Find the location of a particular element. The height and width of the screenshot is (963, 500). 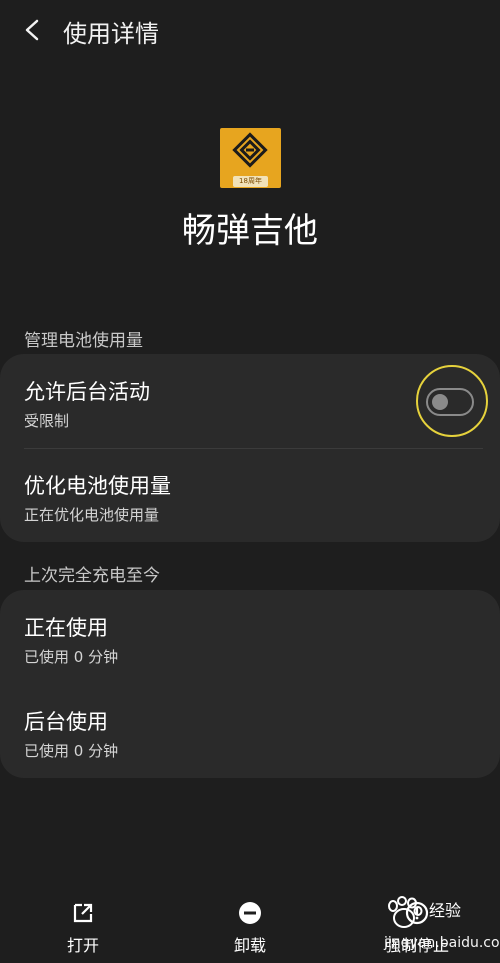

baidu-paw-icon is located at coordinates (405, 912).